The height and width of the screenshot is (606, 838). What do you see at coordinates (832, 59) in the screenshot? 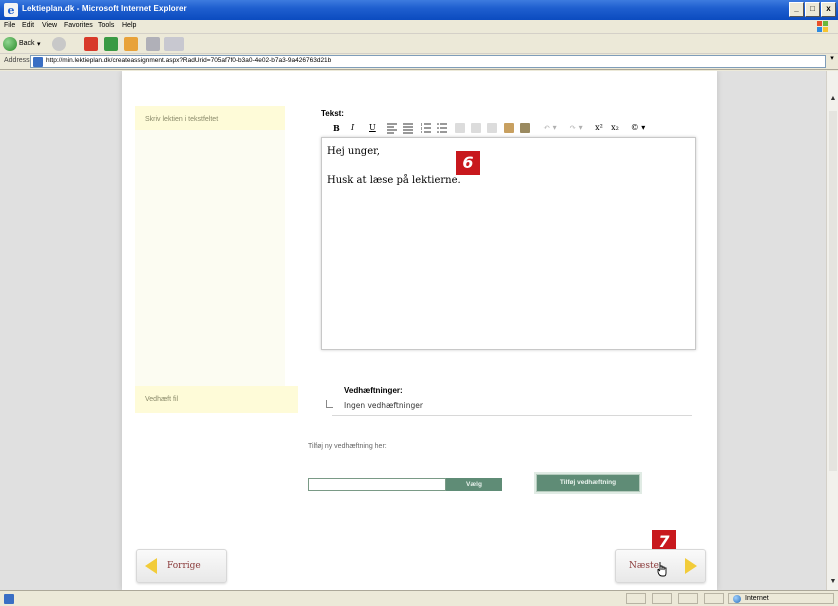
I see `address-dropdown-icon: ▾` at bounding box center [832, 59].